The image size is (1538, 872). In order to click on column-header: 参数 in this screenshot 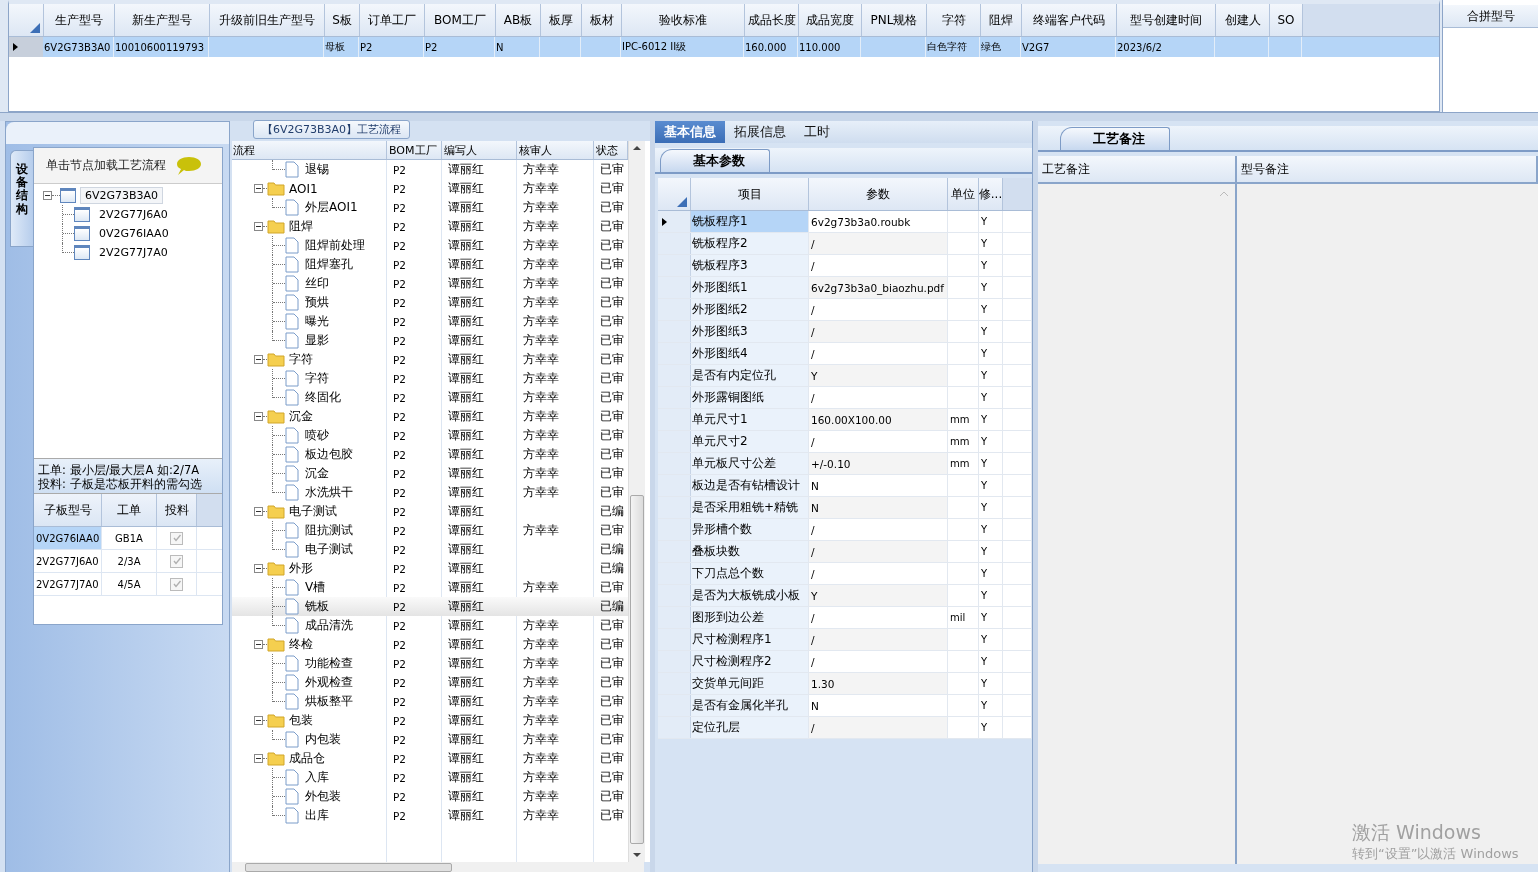, I will do `click(878, 194)`.